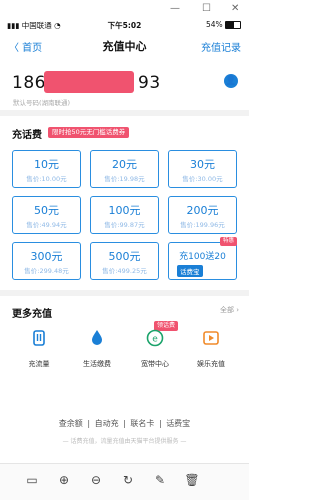 Image resolution: width=320 pixels, height=500 pixels. I want to click on option-price: 售价:199.96元, so click(202, 225).